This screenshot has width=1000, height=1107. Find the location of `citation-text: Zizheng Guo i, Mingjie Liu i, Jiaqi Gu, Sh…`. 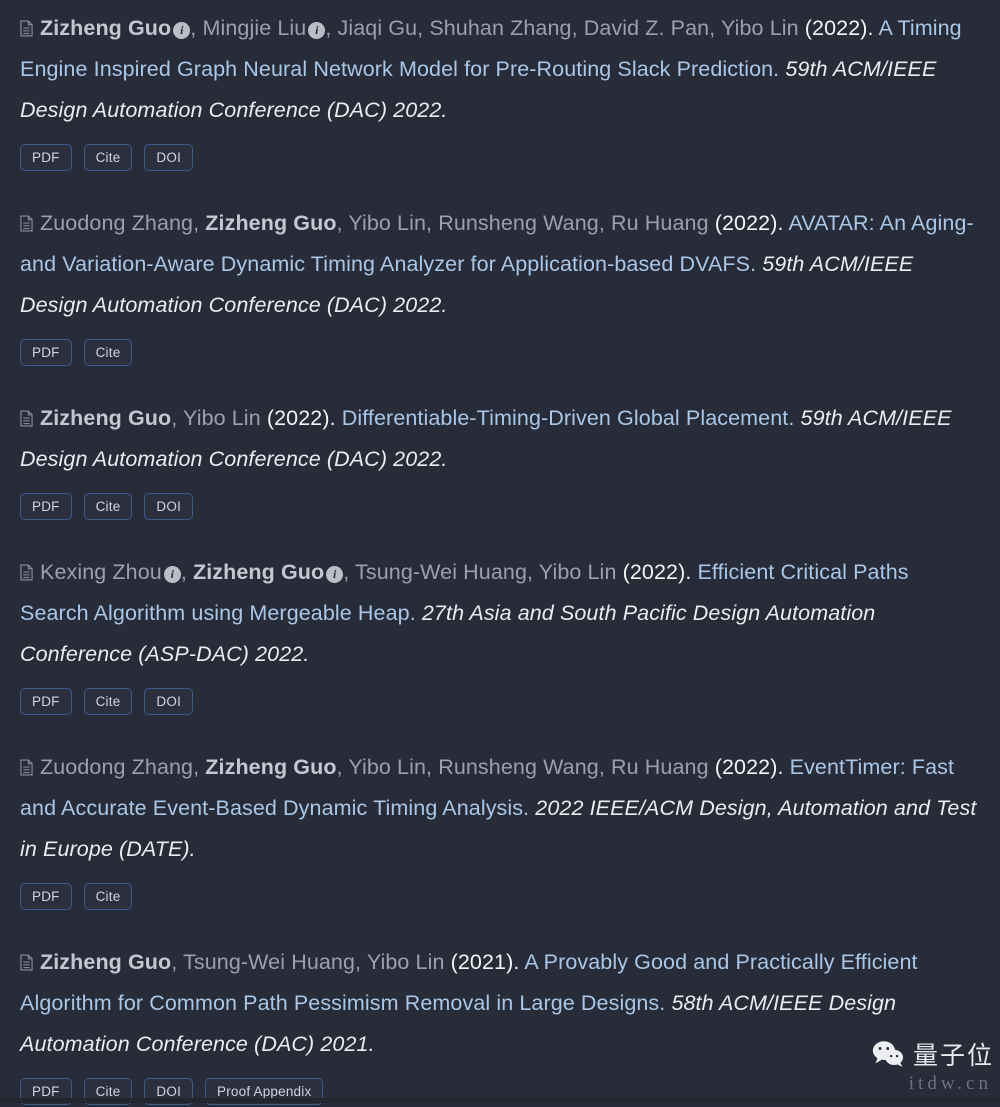

citation-text: Zizheng Guo i, Mingjie Liu i, Jiaqi Gu, Sh… is located at coordinates (500, 69).